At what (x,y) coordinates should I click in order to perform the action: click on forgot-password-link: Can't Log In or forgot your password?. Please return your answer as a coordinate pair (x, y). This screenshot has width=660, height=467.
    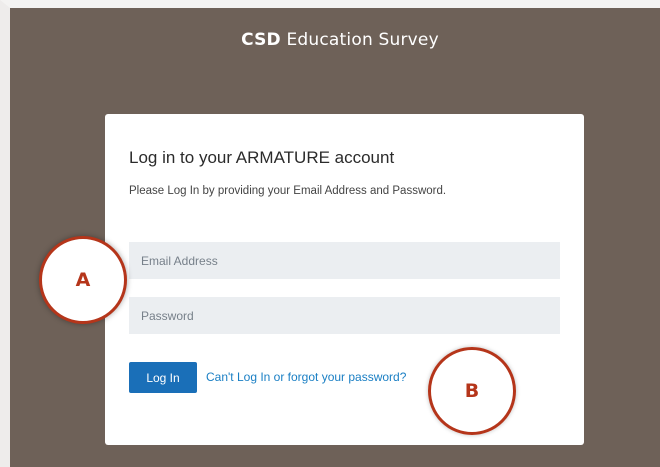
    Looking at the image, I should click on (306, 377).